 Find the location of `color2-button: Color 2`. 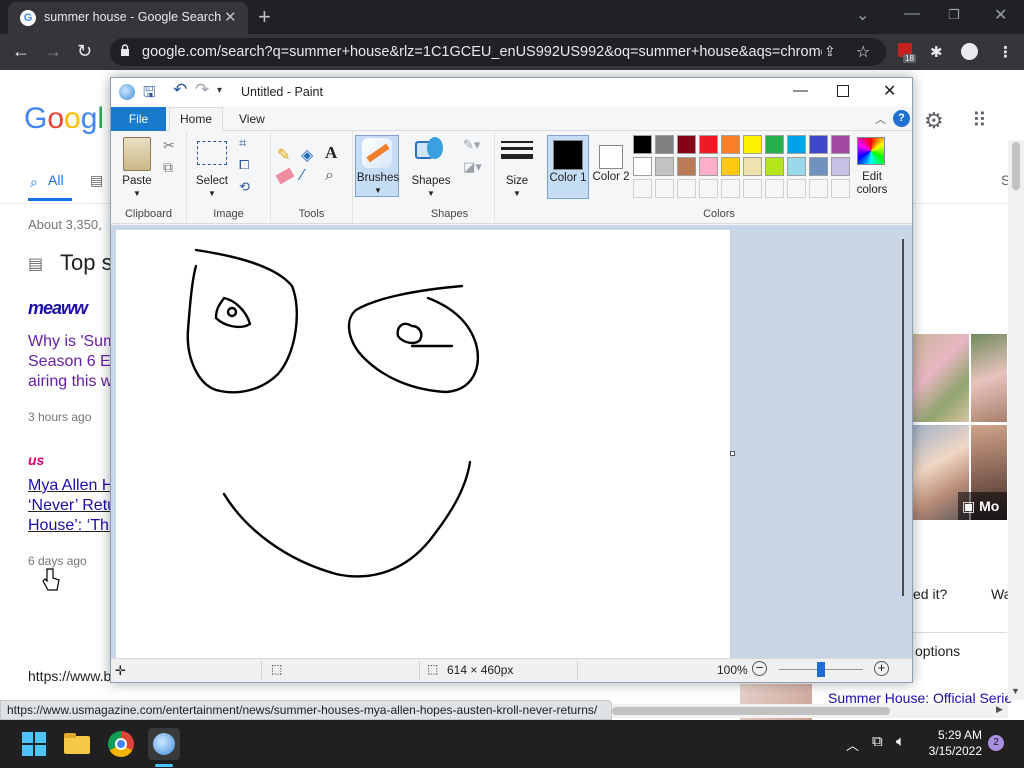

color2-button: Color 2 is located at coordinates (612, 167).